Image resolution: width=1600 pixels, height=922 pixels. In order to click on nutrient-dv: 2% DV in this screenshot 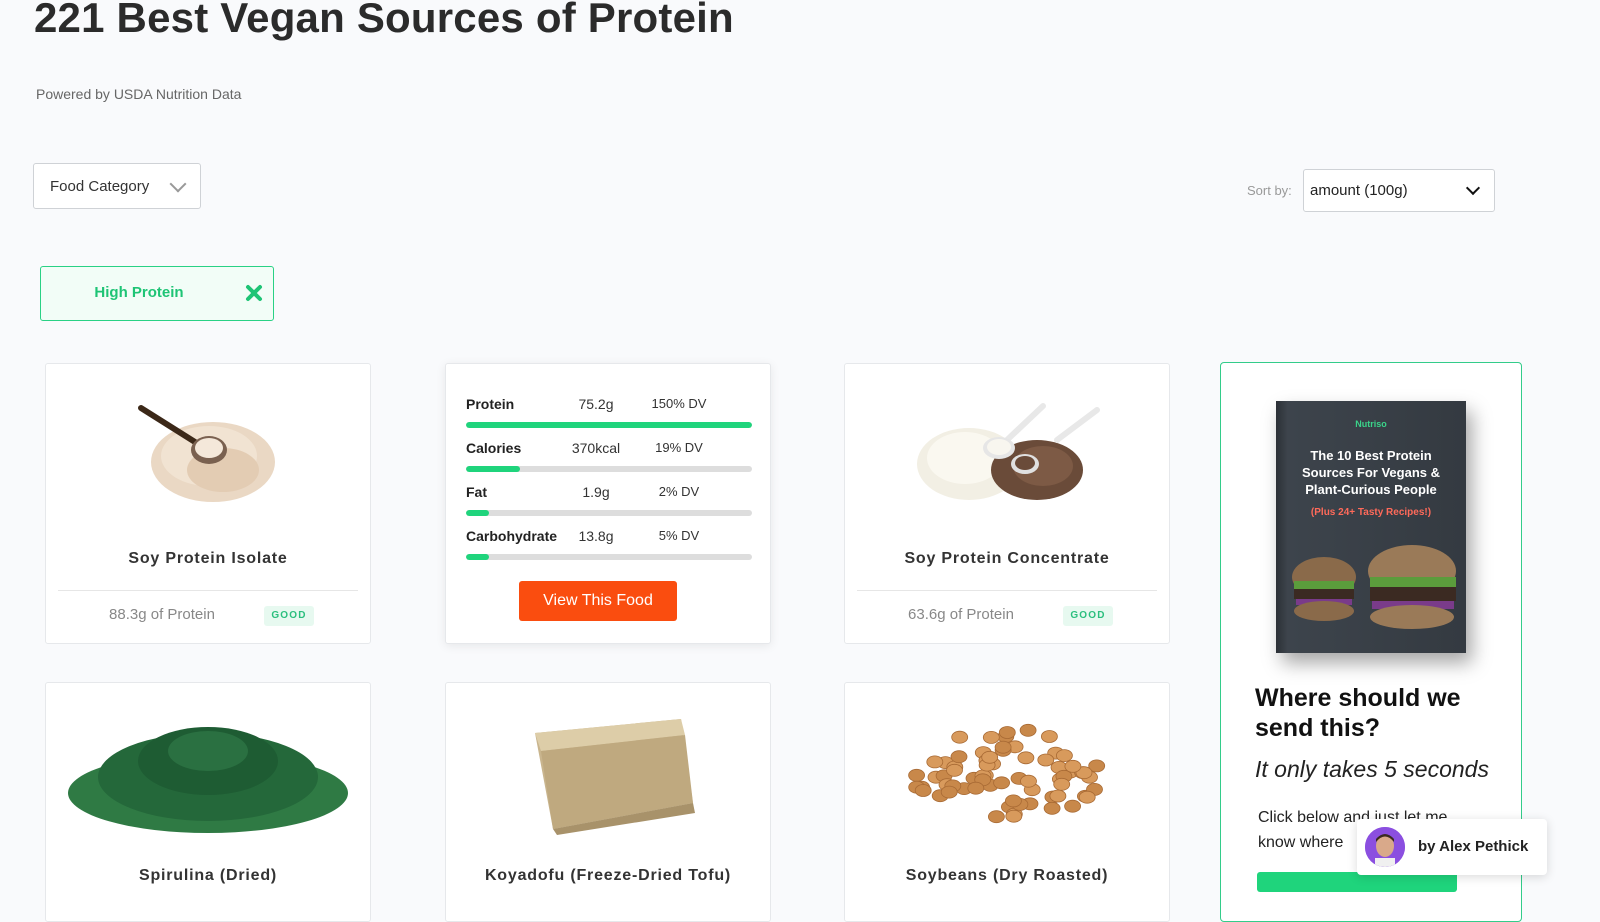, I will do `click(679, 491)`.